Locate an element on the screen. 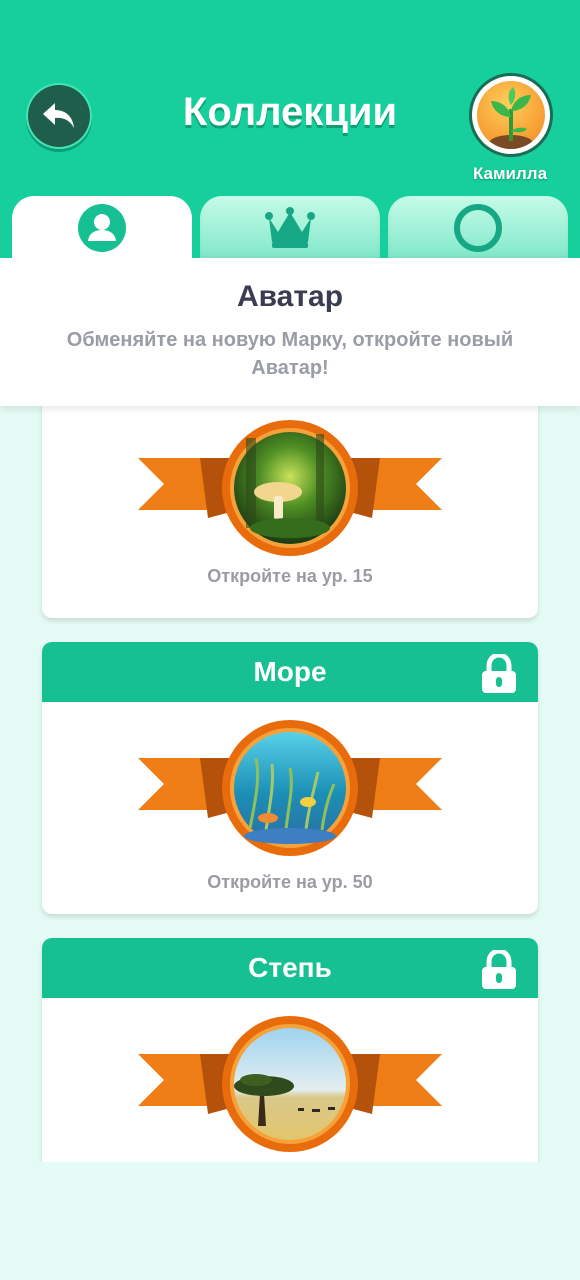 The image size is (580, 1280). card-header: Море is located at coordinates (290, 672).